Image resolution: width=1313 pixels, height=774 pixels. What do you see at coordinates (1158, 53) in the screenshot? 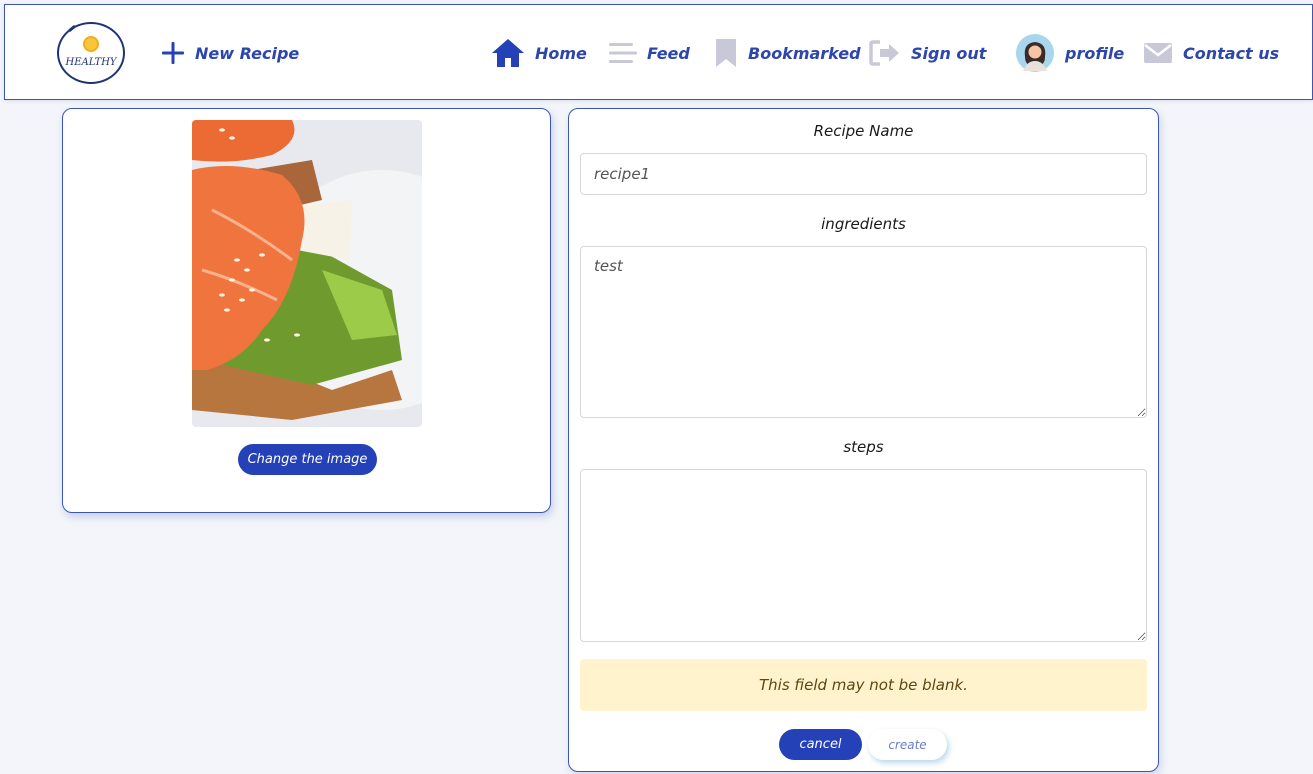
I see `envelope-icon` at bounding box center [1158, 53].